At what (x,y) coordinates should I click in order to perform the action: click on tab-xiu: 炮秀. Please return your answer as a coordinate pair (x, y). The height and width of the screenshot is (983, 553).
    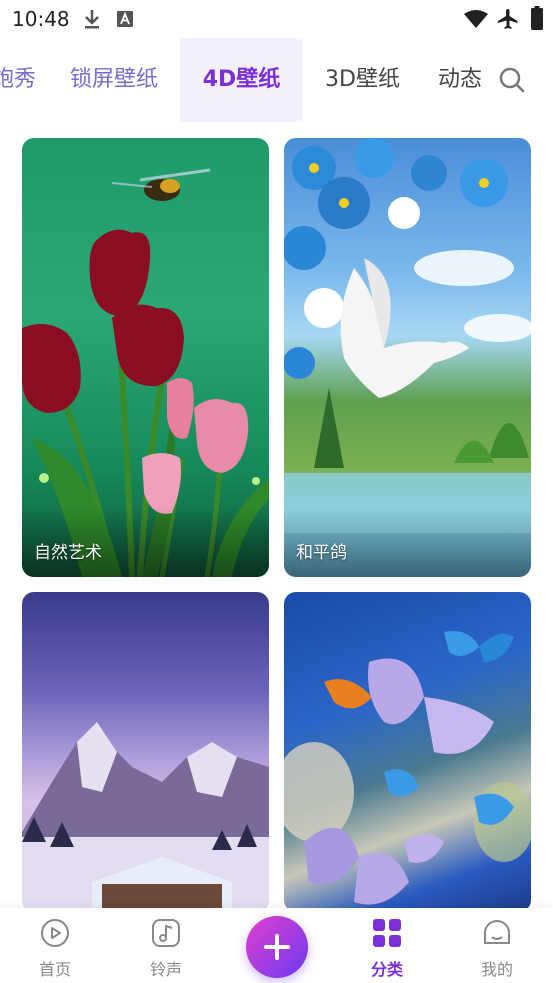
    Looking at the image, I should click on (18, 80).